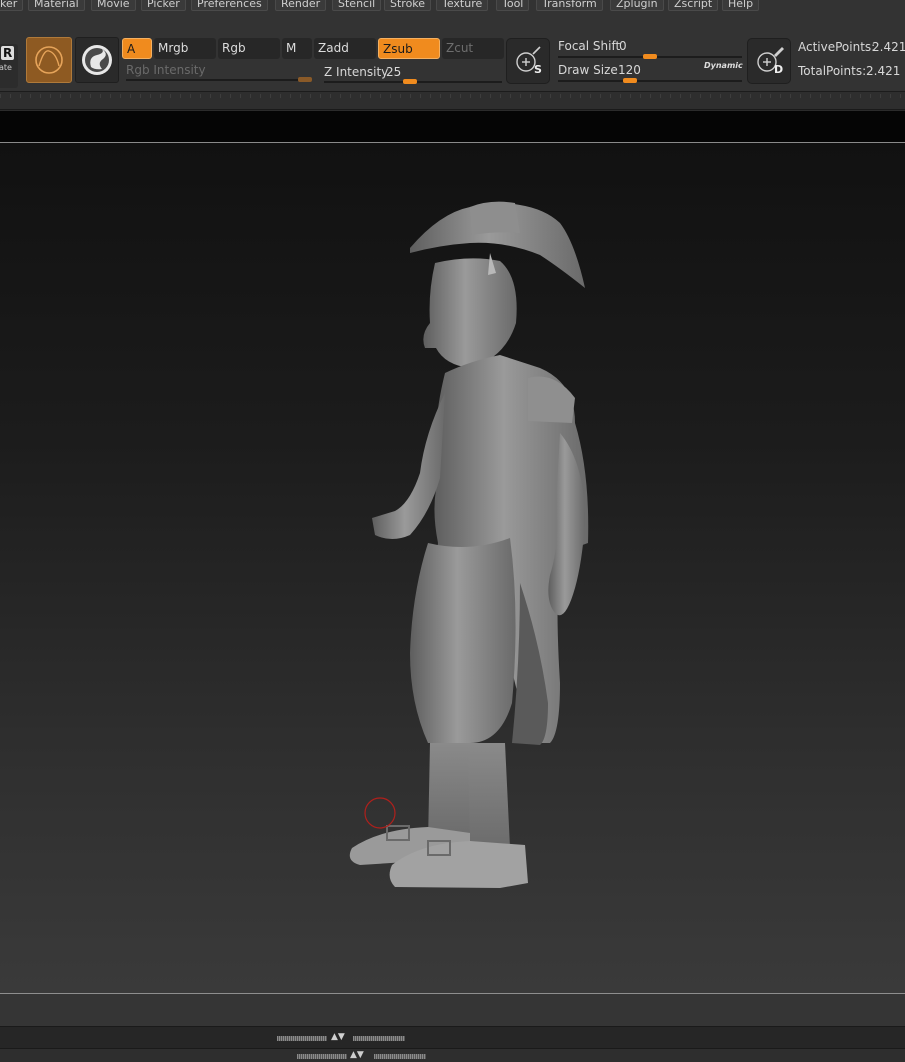 The image size is (905, 1062). I want to click on active-points-value: 2.421, so click(888, 47).